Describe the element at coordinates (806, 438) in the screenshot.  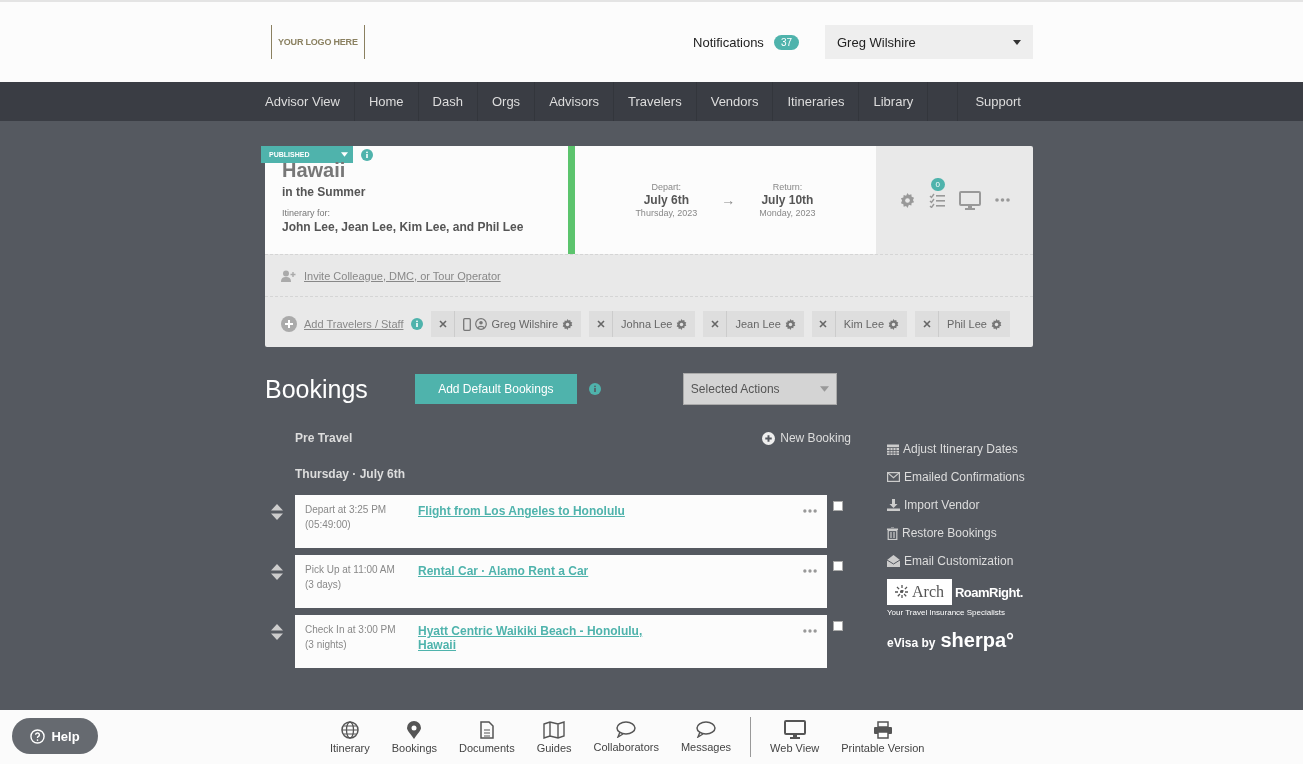
I see `new-booking-link: New Booking` at that location.